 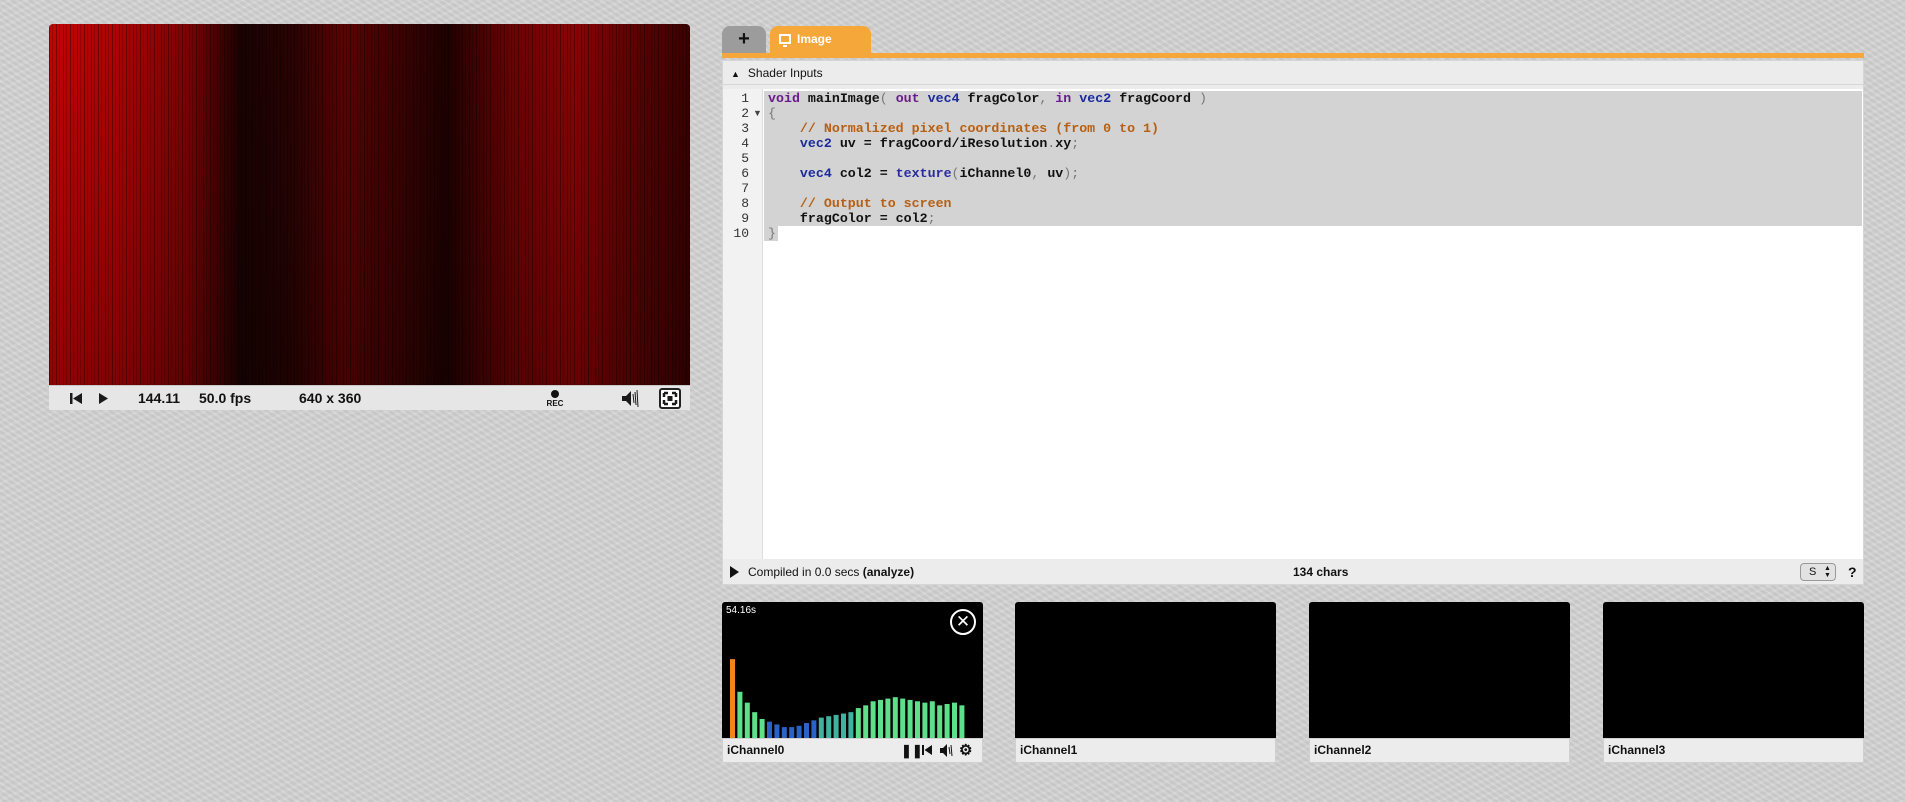 I want to click on line-number: 7, so click(x=745, y=188).